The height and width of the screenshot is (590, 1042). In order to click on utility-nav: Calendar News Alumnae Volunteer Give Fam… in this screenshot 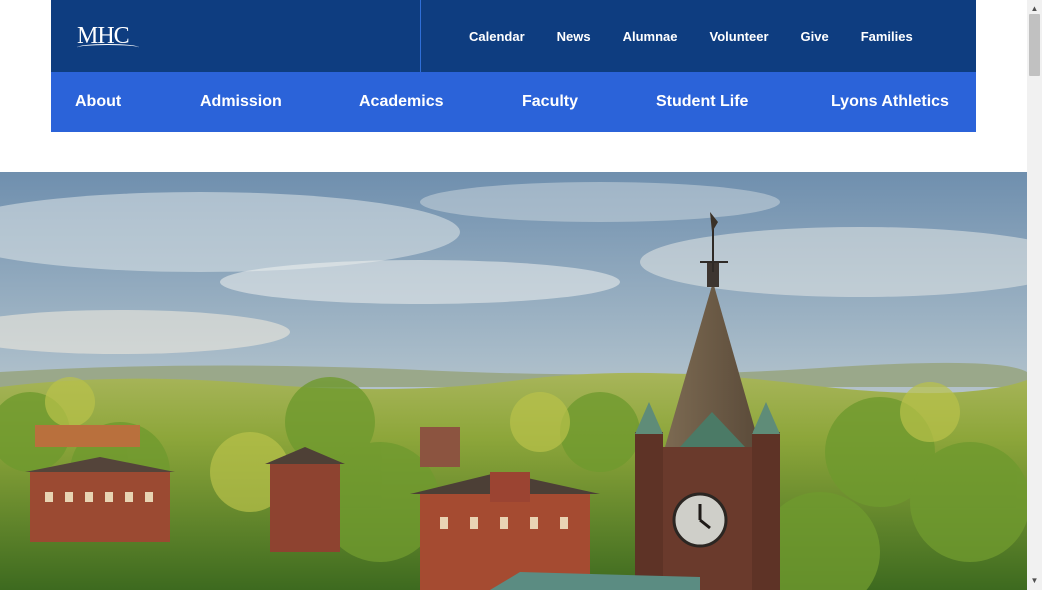, I will do `click(691, 36)`.